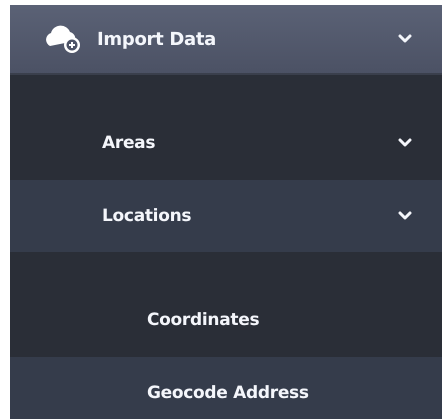 The height and width of the screenshot is (419, 442). I want to click on menu-item: Geocode Address, so click(226, 388).